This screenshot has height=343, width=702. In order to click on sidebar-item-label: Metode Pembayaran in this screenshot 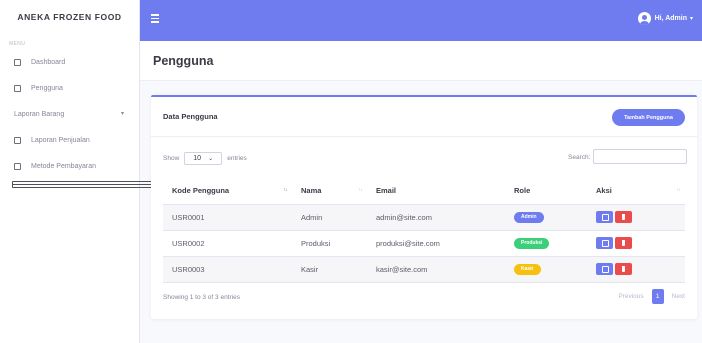, I will do `click(63, 166)`.